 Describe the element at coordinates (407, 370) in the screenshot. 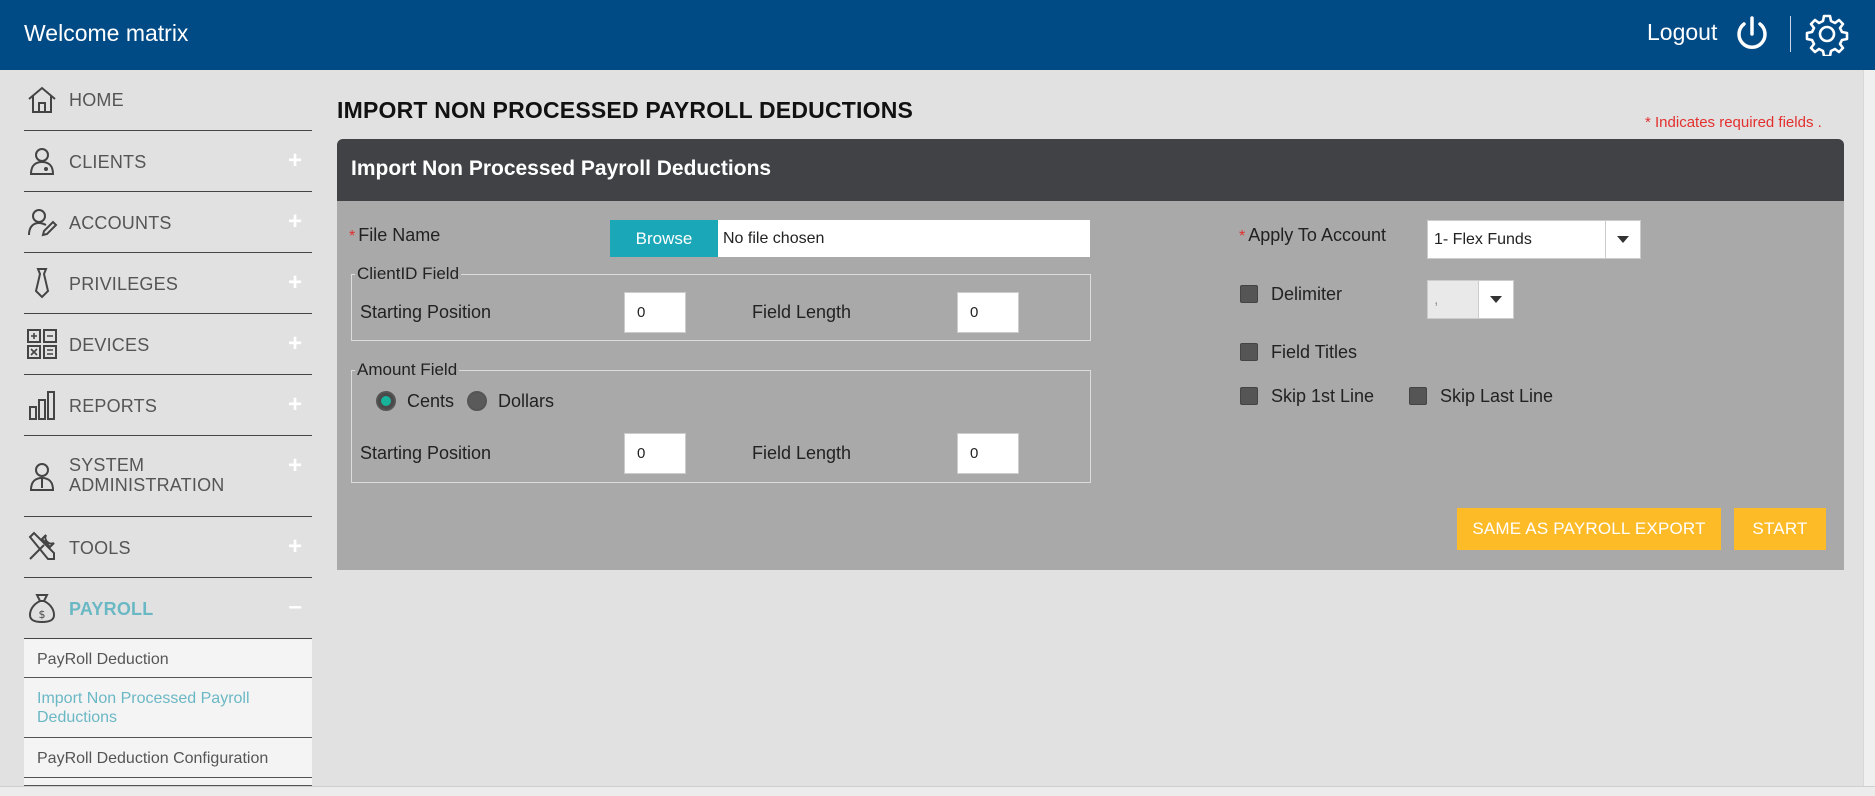

I see `amount-legend: Amount Field` at that location.